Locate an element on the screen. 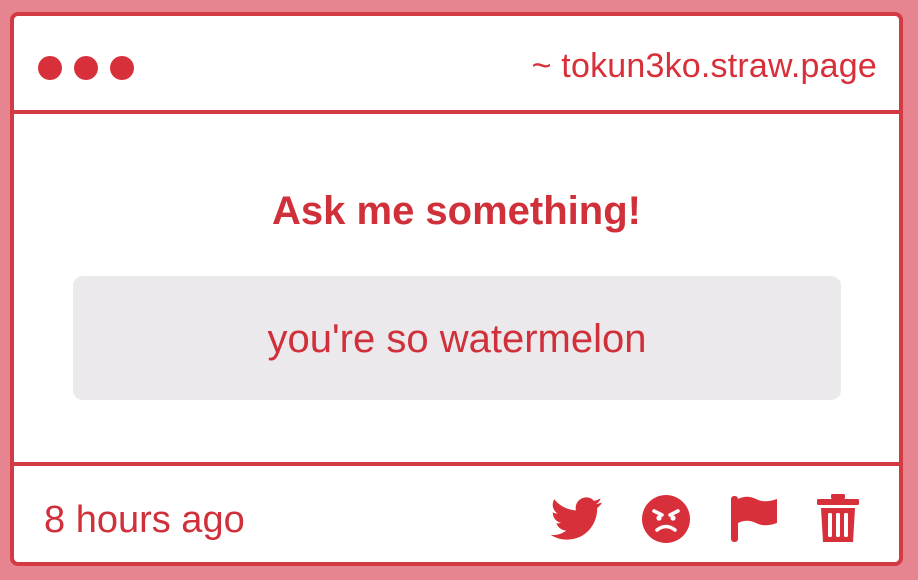 The image size is (918, 580). twitter-icon is located at coordinates (577, 518).